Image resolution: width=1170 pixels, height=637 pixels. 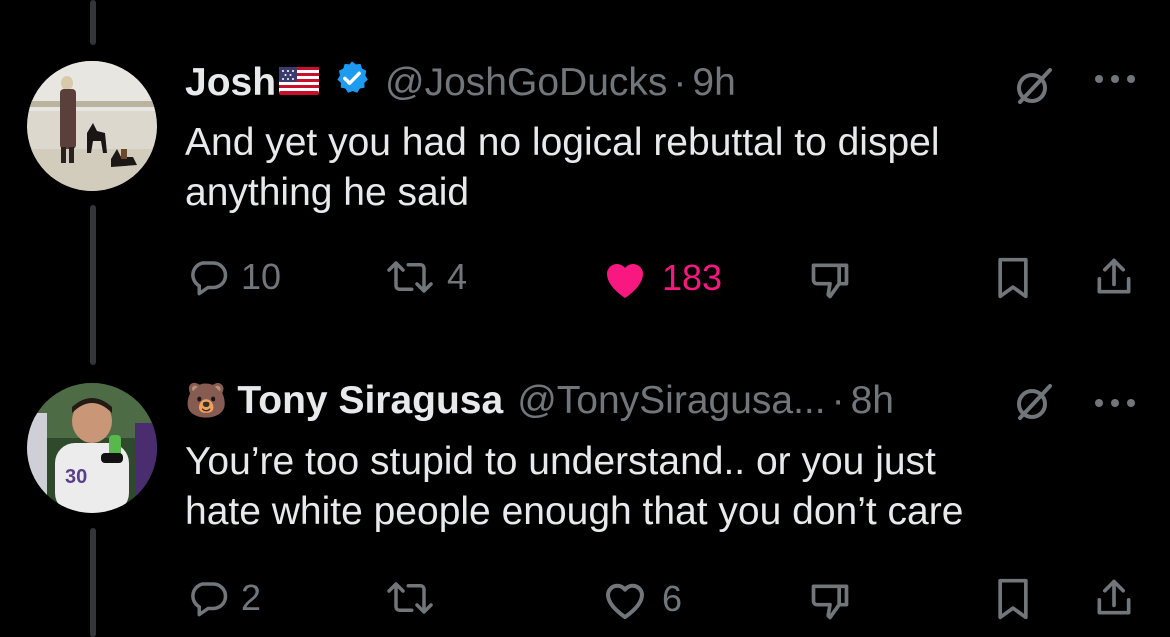 I want to click on reply-button: 2, so click(x=224, y=598).